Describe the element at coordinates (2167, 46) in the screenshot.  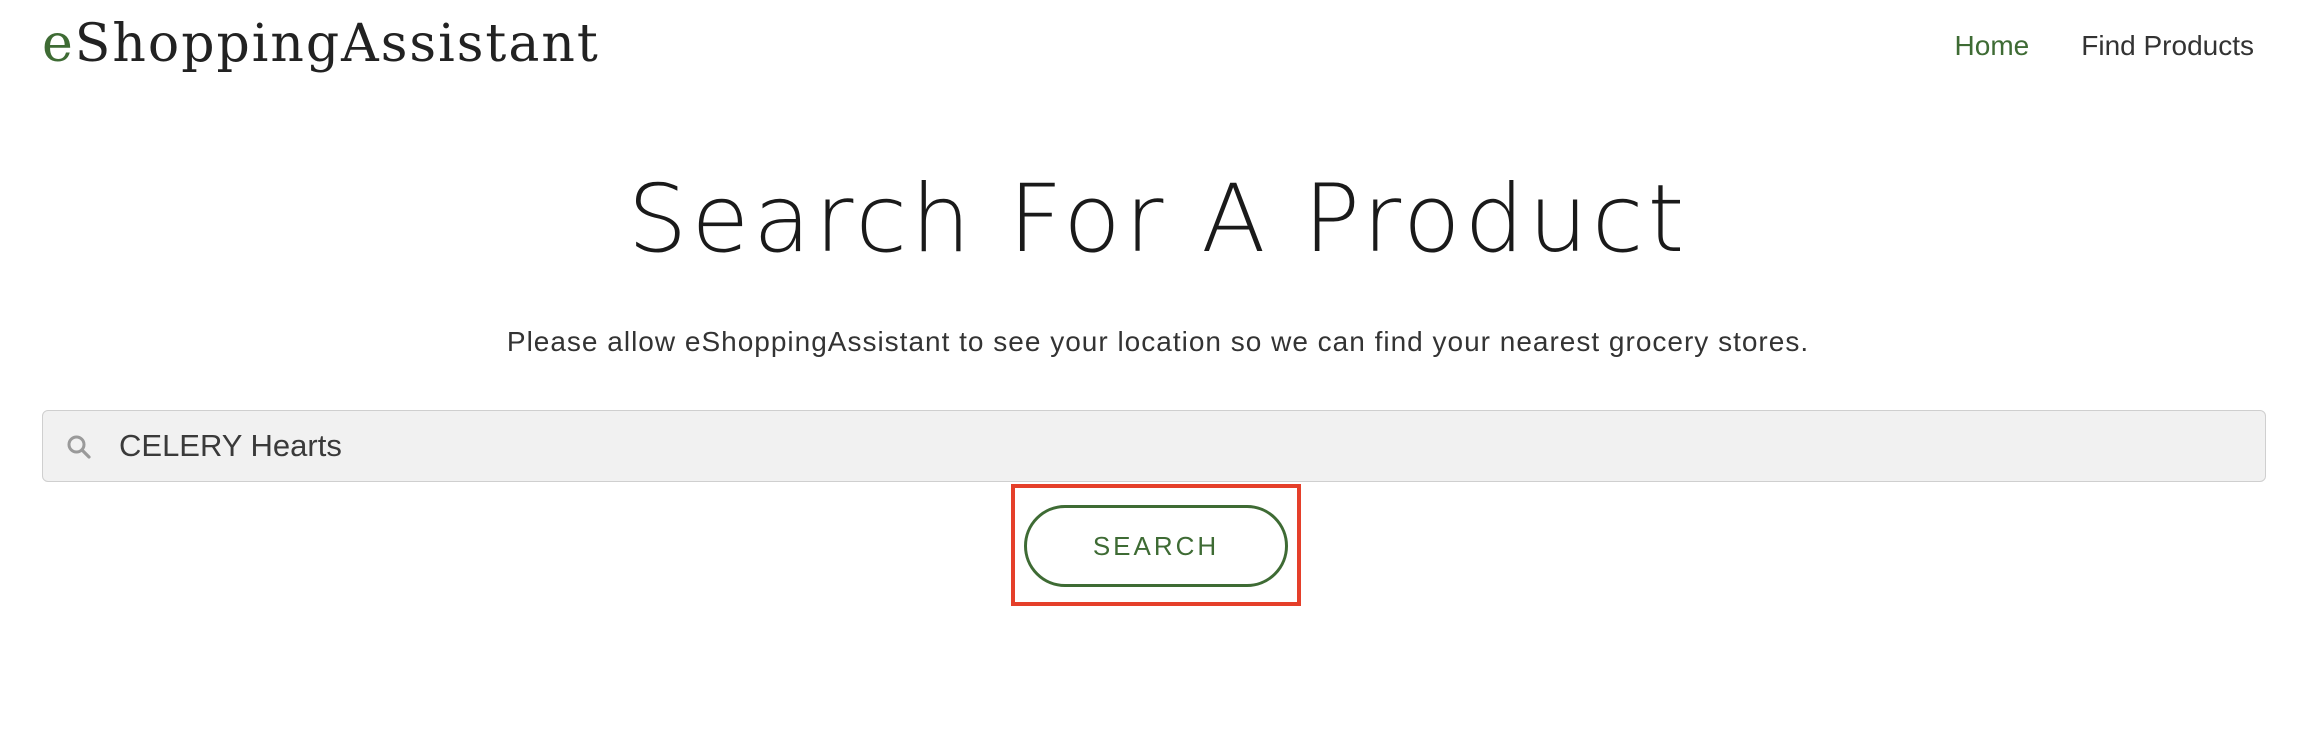
I see `nav-find-products-link: Find Products` at that location.